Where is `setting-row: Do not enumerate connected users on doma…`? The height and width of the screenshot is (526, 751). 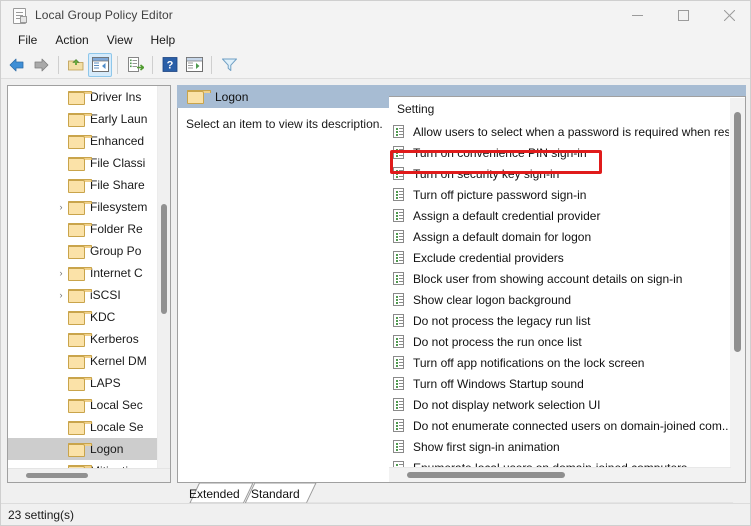
setting-row: Do not enumerate connected users on doma… is located at coordinates (559, 425).